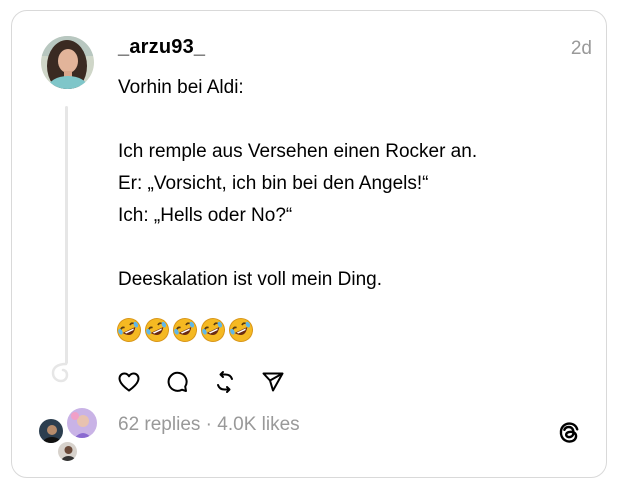 The width and height of the screenshot is (620, 490). What do you see at coordinates (250, 279) in the screenshot?
I see `post-line: Deeskalation ist voll mein Ding.` at bounding box center [250, 279].